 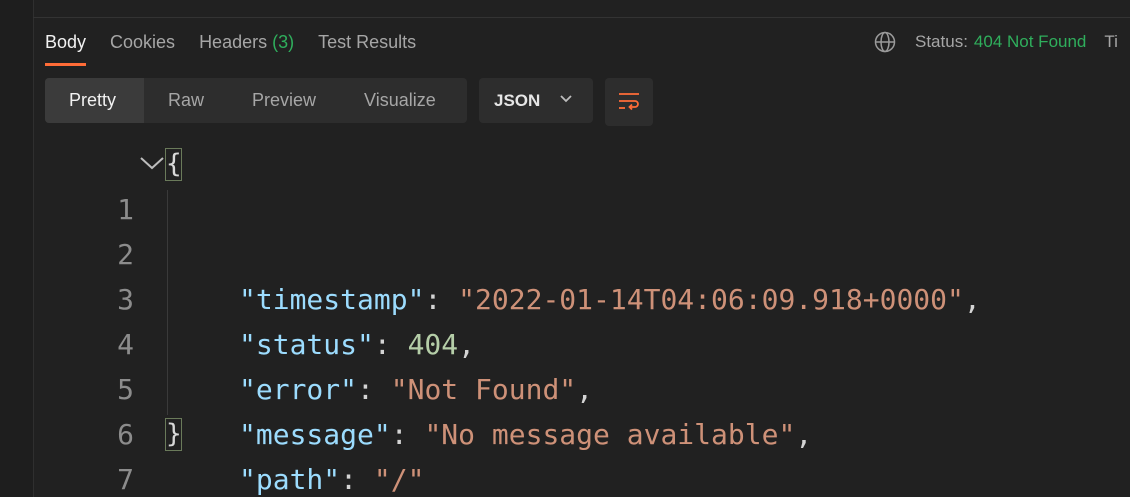 What do you see at coordinates (143, 42) in the screenshot?
I see `tab-label: Cookies` at bounding box center [143, 42].